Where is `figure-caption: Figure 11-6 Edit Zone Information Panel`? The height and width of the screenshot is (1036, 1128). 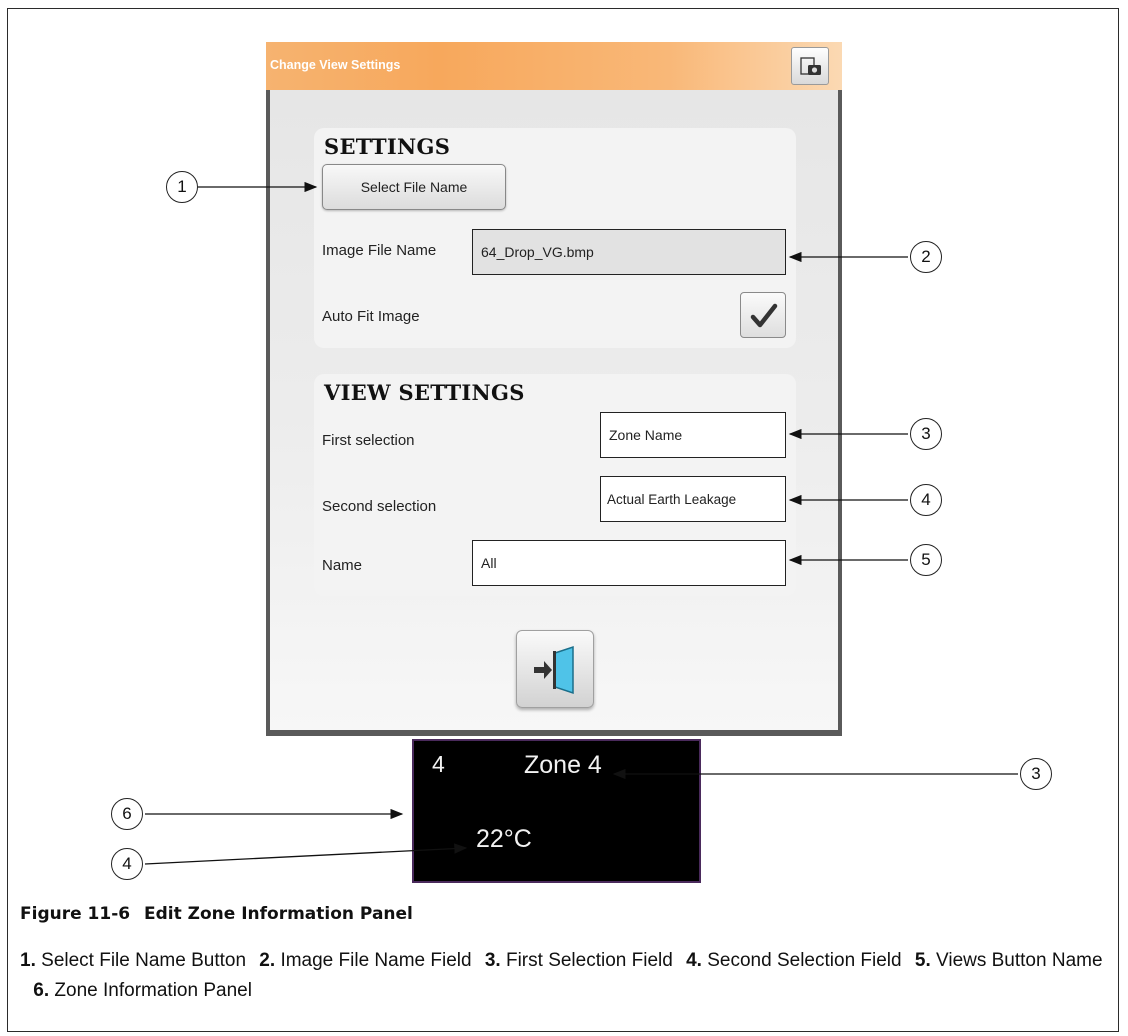
figure-caption: Figure 11-6 Edit Zone Information Panel is located at coordinates (216, 914).